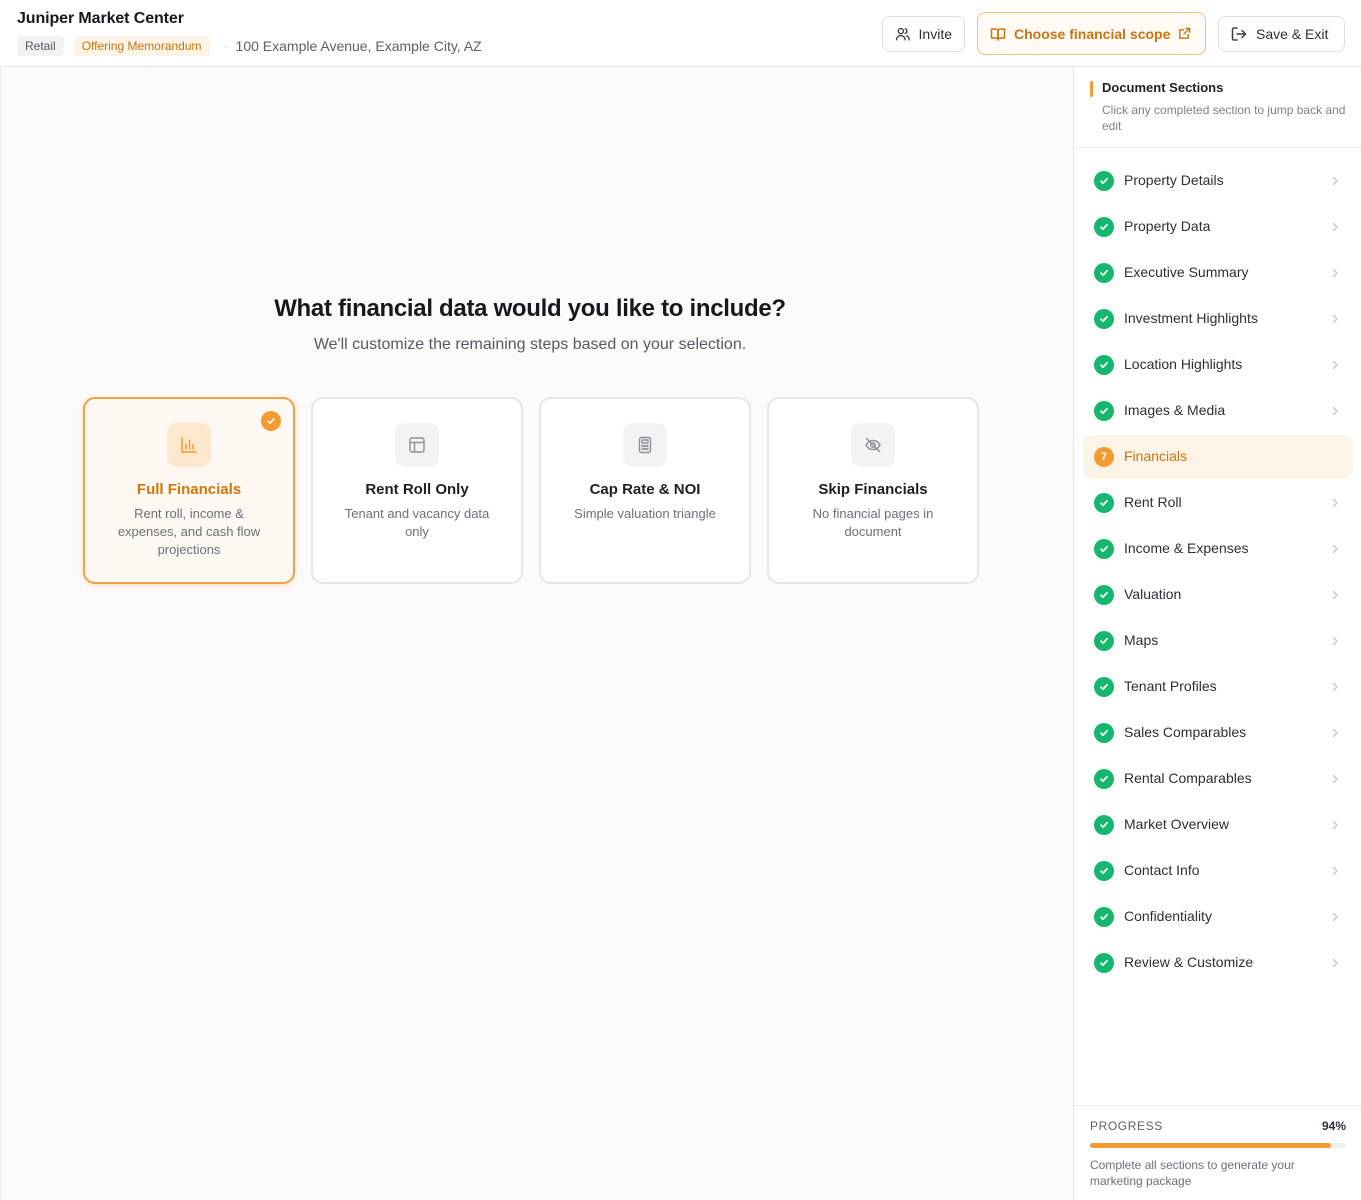  What do you see at coordinates (1156, 456) in the screenshot?
I see `sidebar-item-label: Financials` at bounding box center [1156, 456].